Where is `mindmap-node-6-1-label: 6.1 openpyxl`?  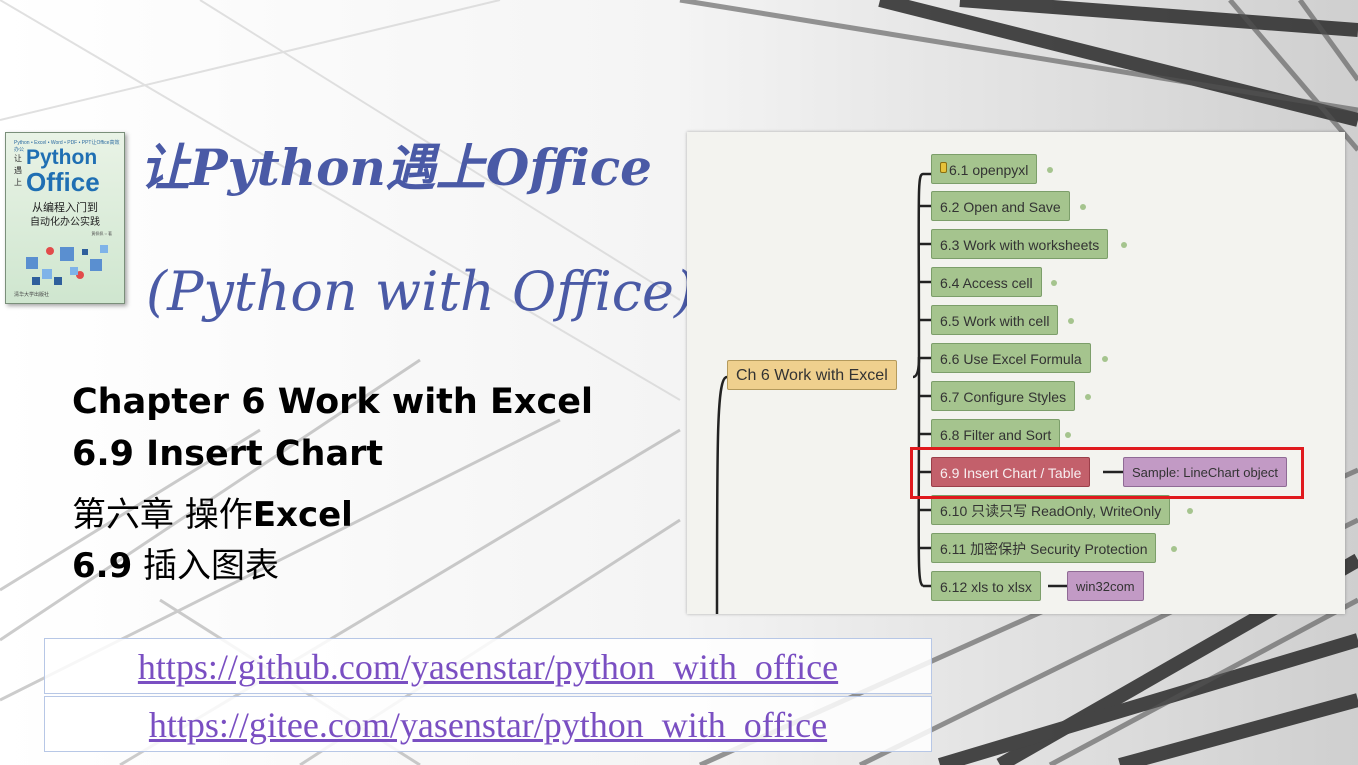 mindmap-node-6-1-label: 6.1 openpyxl is located at coordinates (989, 170).